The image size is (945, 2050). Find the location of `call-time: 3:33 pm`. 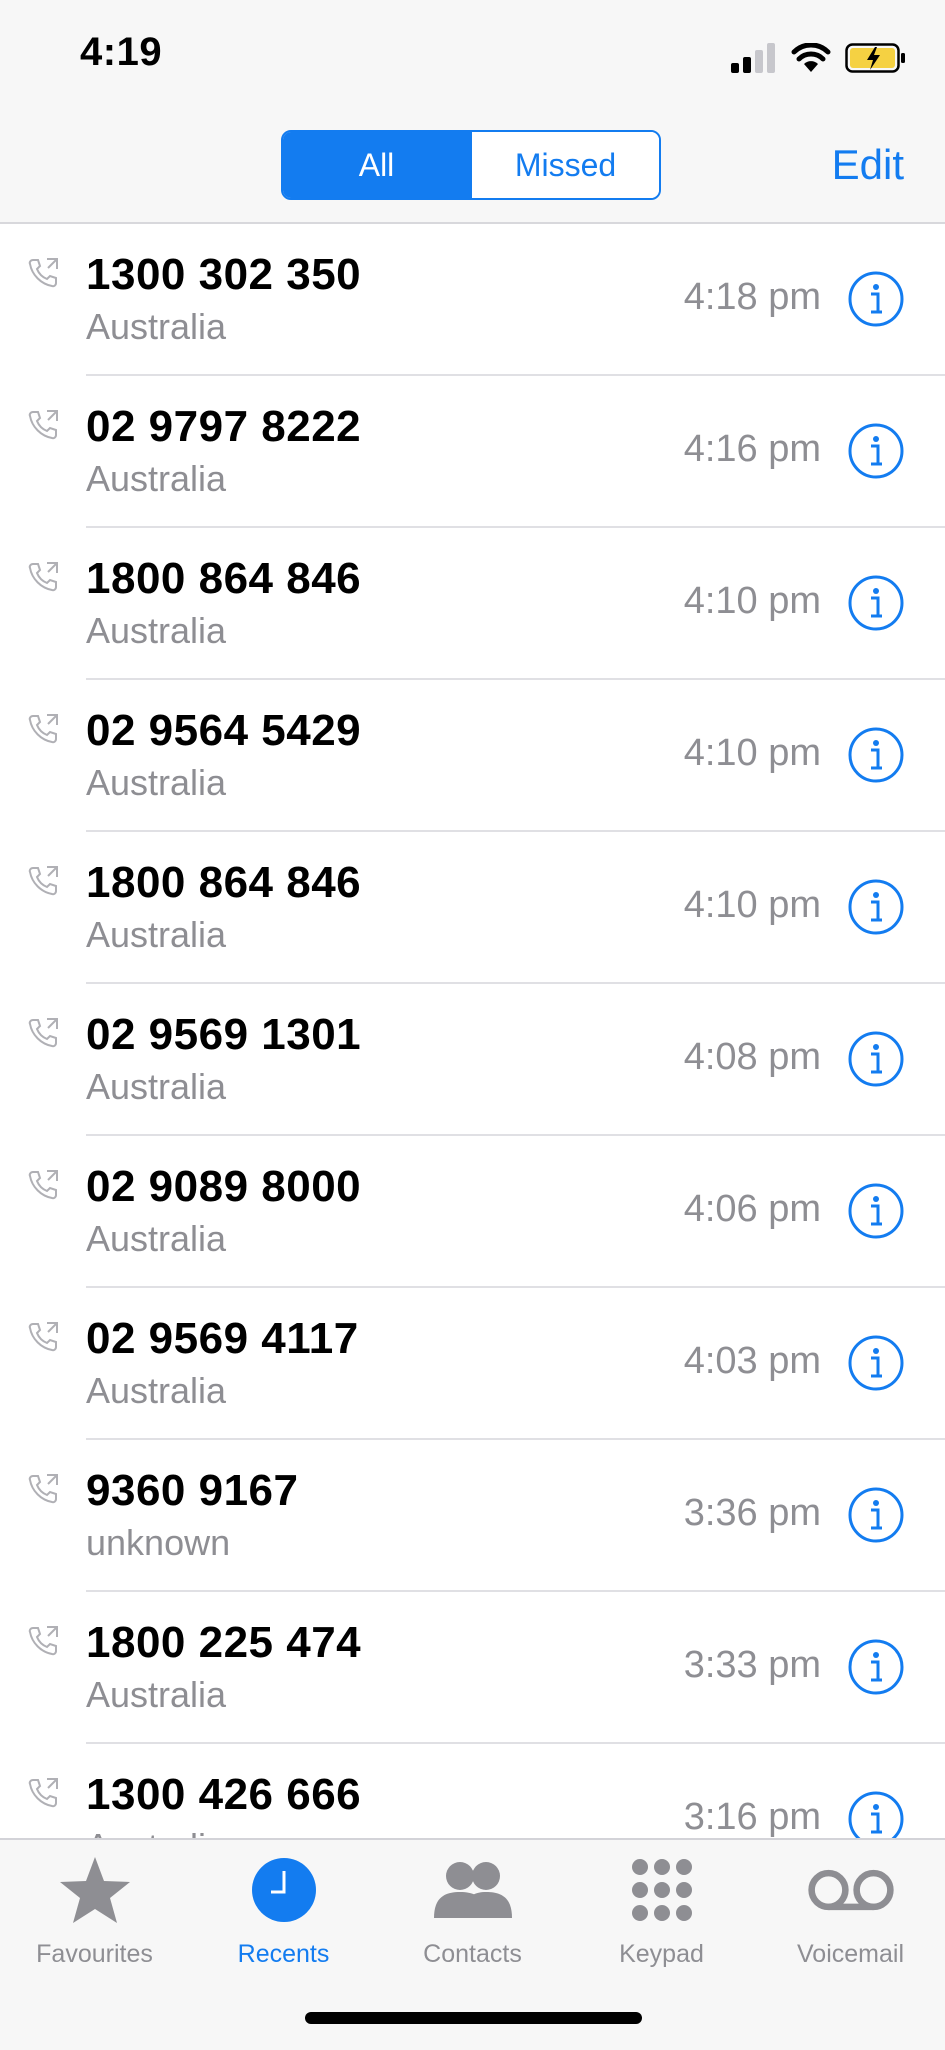

call-time: 3:33 pm is located at coordinates (752, 1665).